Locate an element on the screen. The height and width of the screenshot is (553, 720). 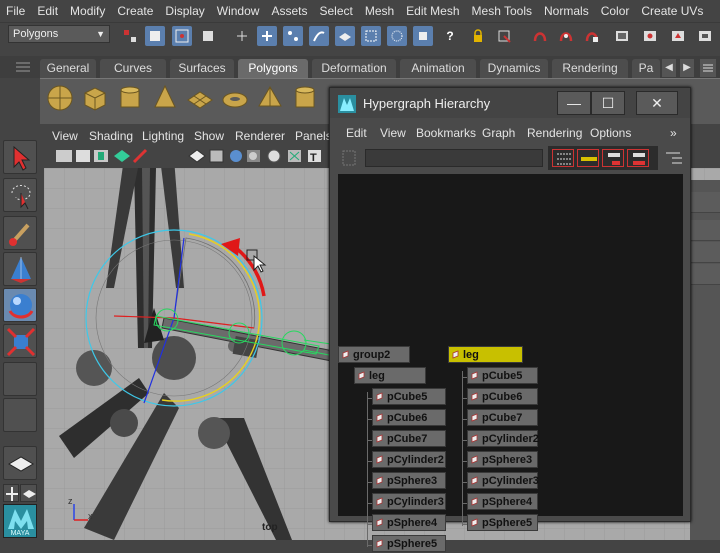
shelf-scroll-left-icon: ◀ is located at coordinates (669, 68).